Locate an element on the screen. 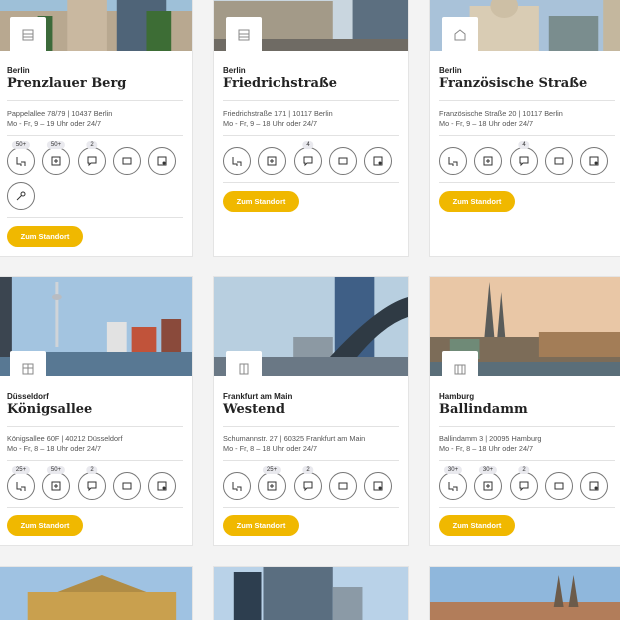  key-icon is located at coordinates (21, 196).